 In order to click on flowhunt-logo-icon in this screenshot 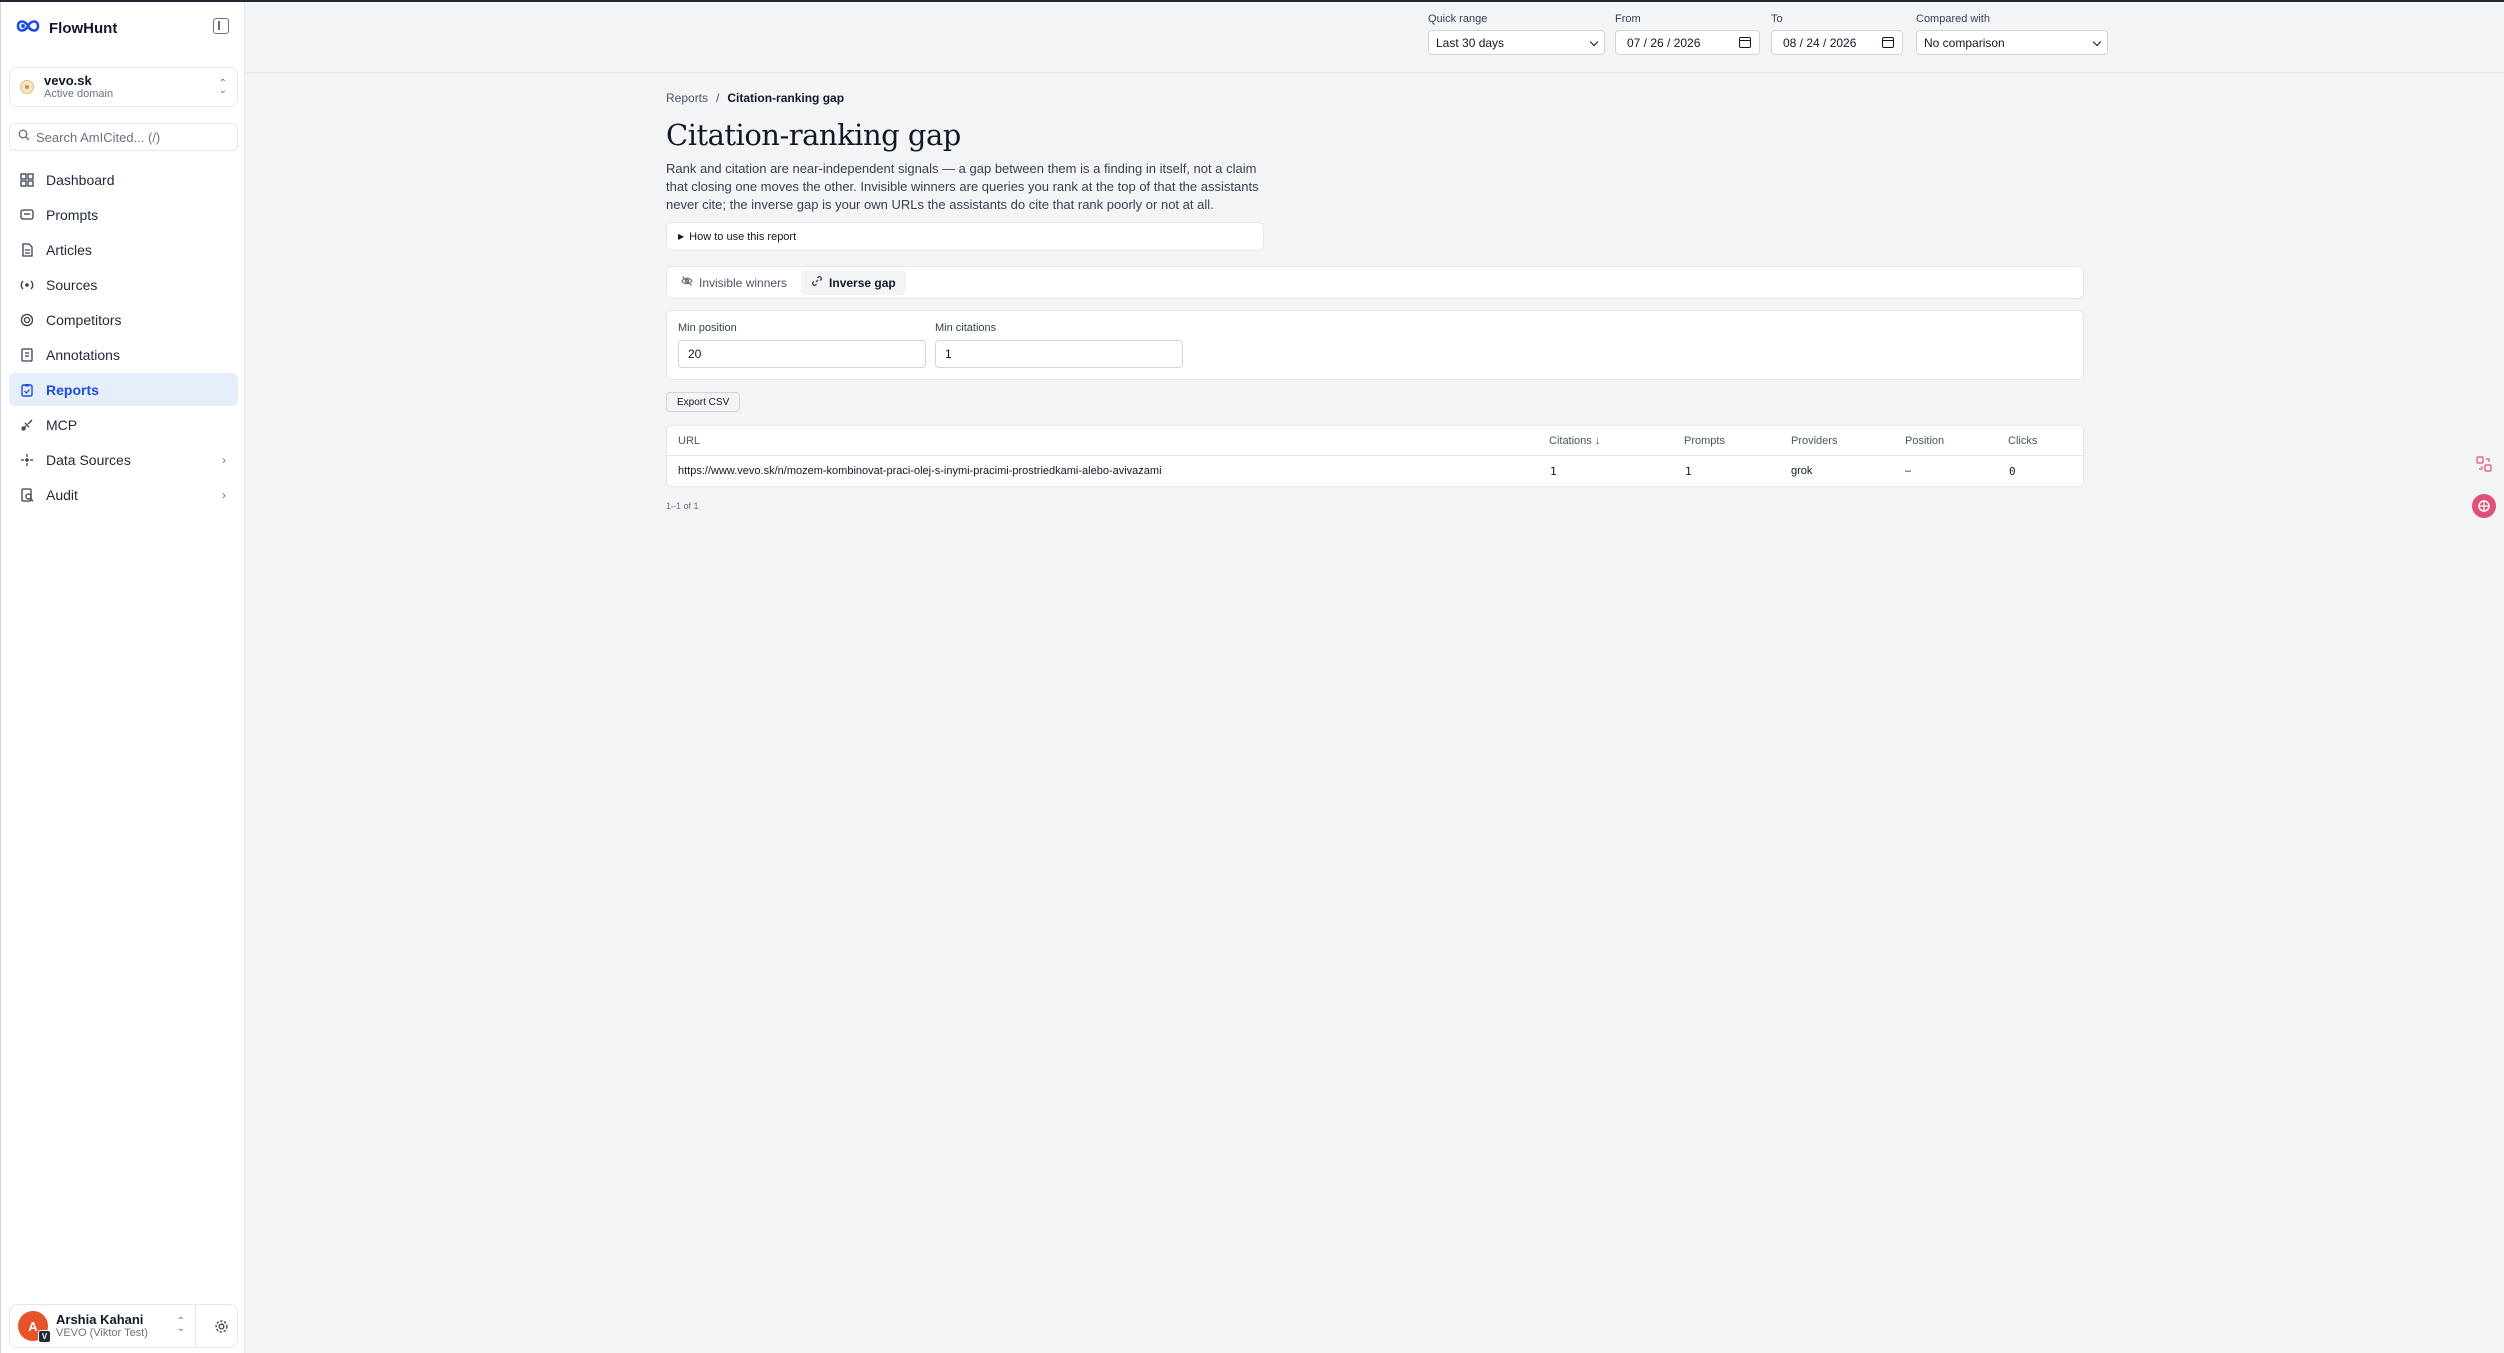, I will do `click(28, 28)`.